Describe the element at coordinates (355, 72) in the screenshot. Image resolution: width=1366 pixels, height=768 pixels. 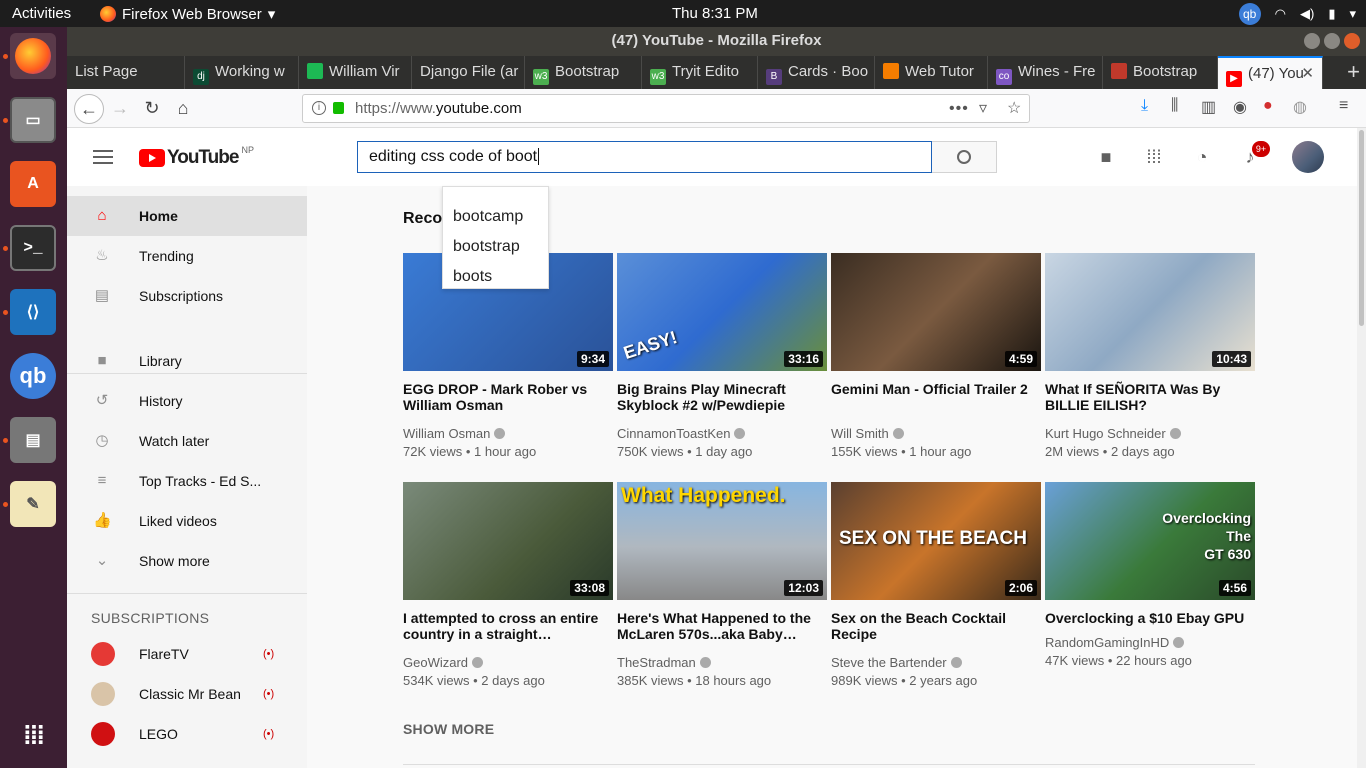
I see `tab: William Vir` at that location.